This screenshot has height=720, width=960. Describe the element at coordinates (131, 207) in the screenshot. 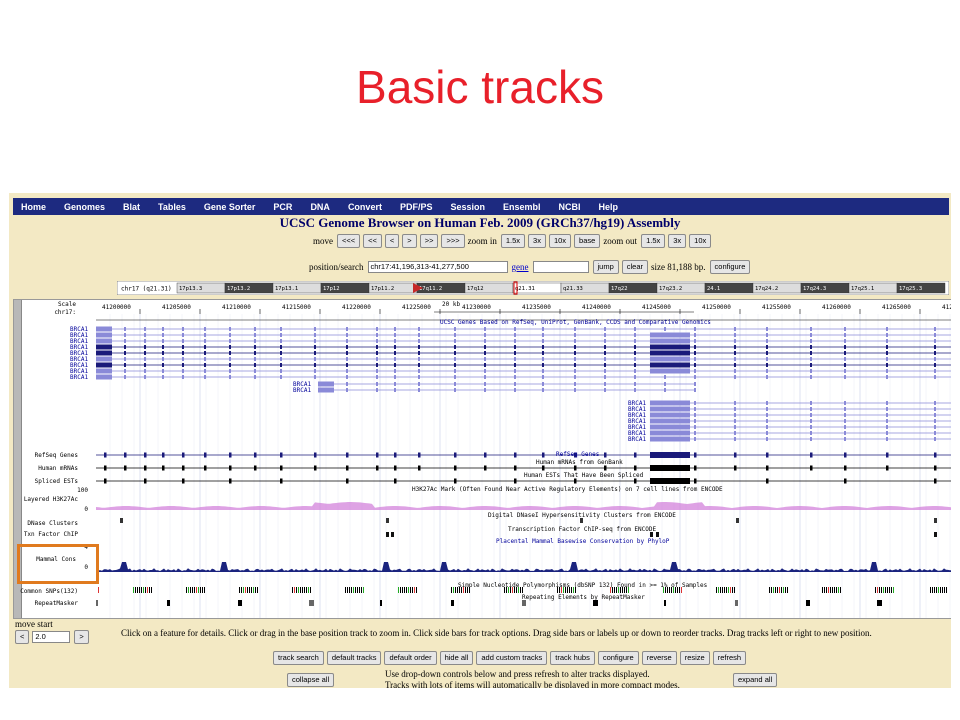

I see `nav-blat: Blat` at that location.